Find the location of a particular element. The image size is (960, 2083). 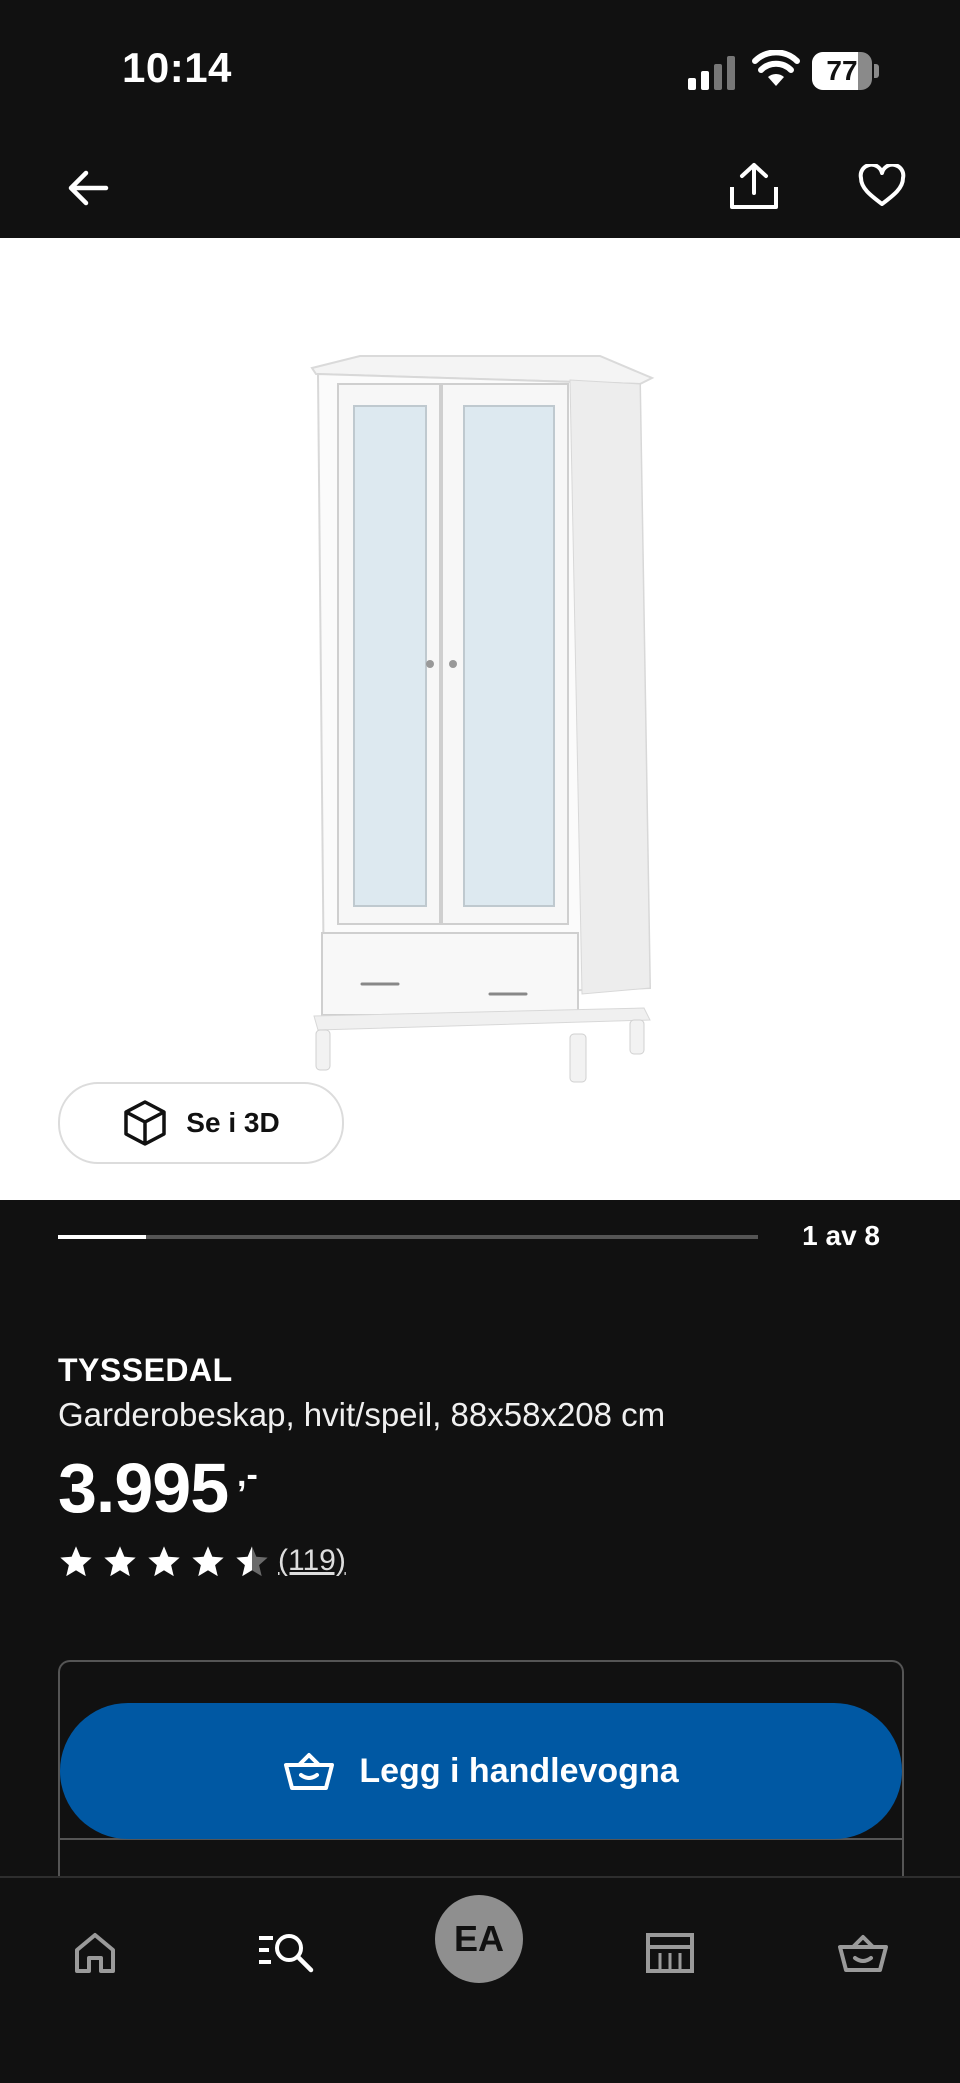

view-in-3d-button: Se i 3D is located at coordinates (201, 1123).